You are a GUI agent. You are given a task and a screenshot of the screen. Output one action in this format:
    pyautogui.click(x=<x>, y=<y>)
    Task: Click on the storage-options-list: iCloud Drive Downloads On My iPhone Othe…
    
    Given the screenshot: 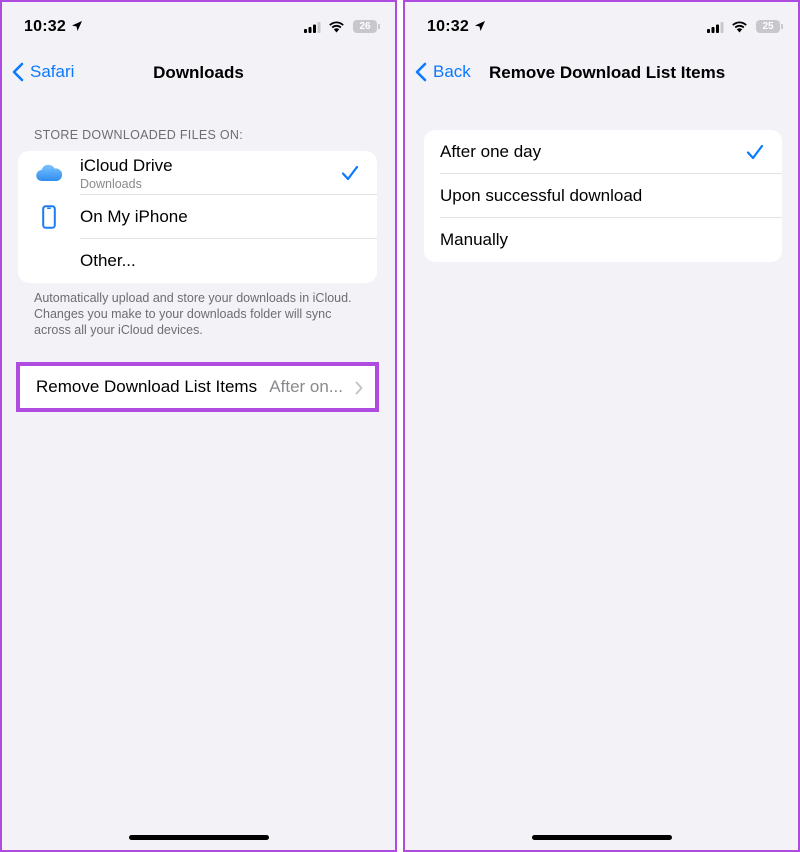 What is the action you would take?
    pyautogui.click(x=197, y=217)
    